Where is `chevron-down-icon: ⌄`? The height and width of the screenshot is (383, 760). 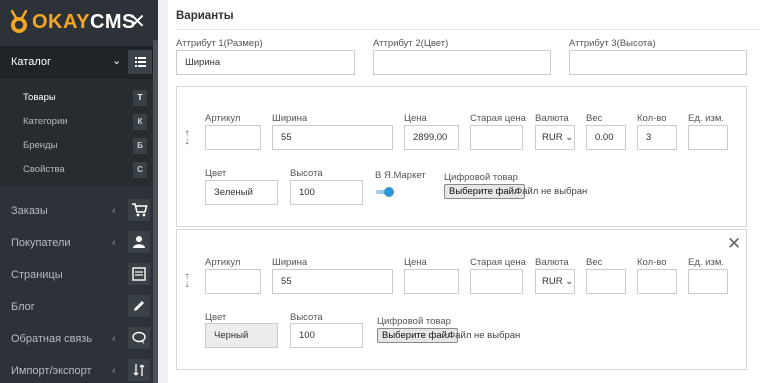 chevron-down-icon: ⌄ is located at coordinates (569, 137).